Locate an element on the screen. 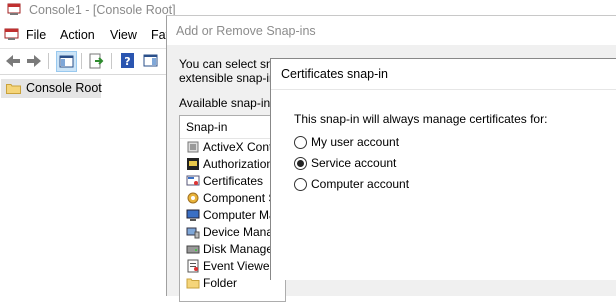 This screenshot has width=616, height=302. console-menu-icon is located at coordinates (11, 34).